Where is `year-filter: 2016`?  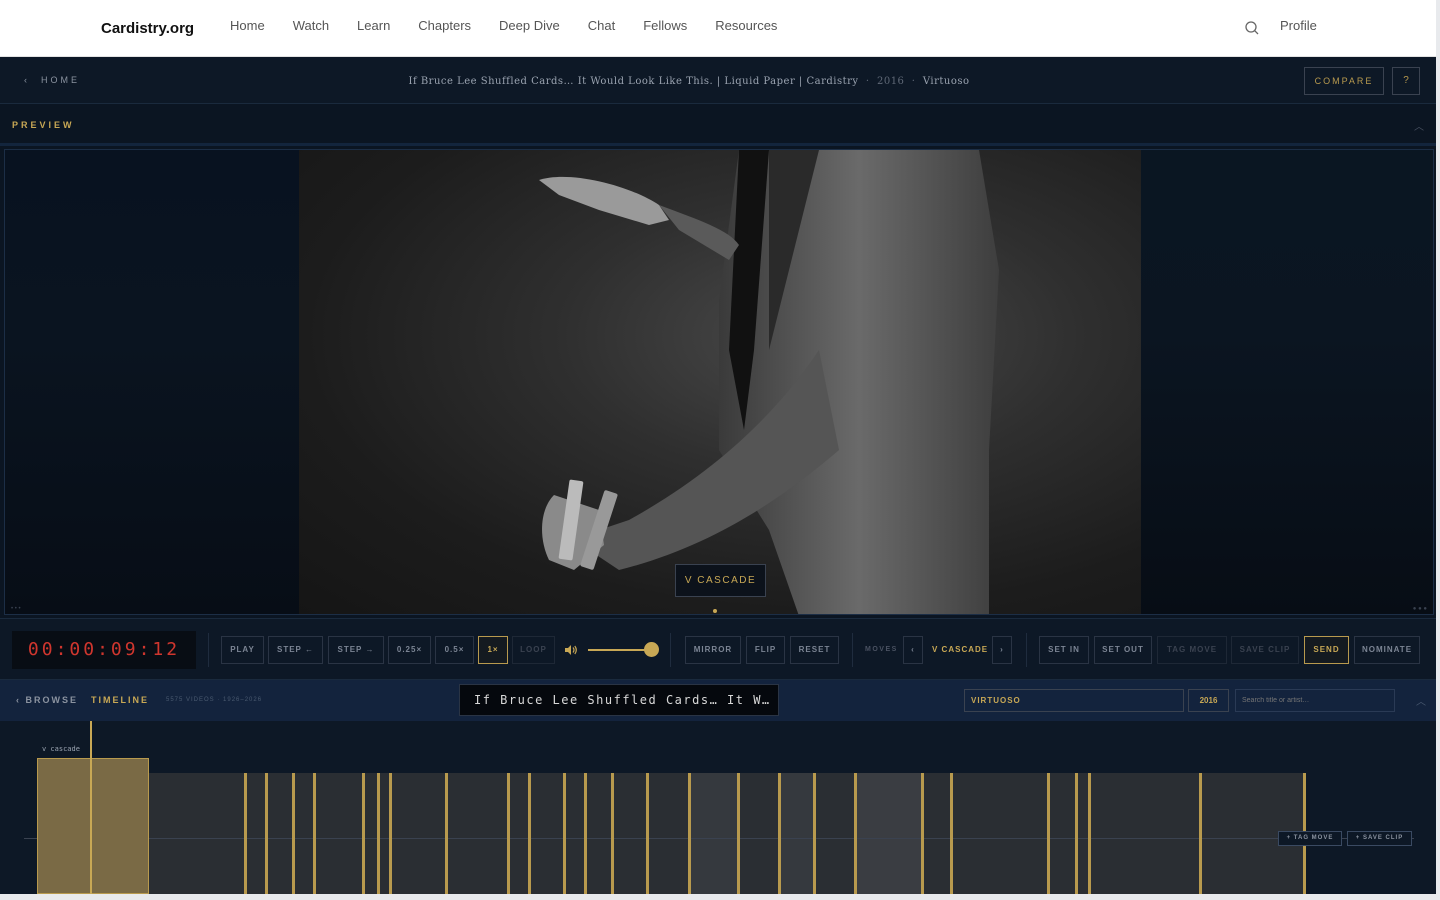 year-filter: 2016 is located at coordinates (1208, 700).